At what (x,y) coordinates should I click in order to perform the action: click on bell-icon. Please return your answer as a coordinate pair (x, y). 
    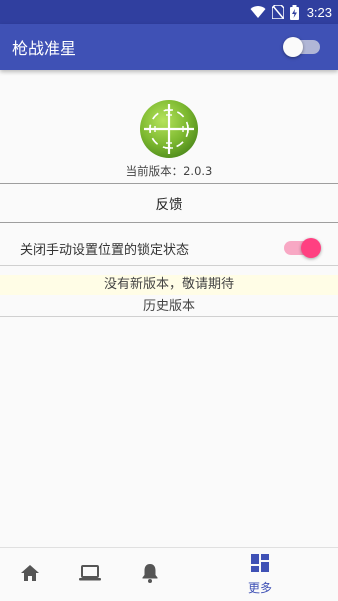
    Looking at the image, I should click on (150, 575).